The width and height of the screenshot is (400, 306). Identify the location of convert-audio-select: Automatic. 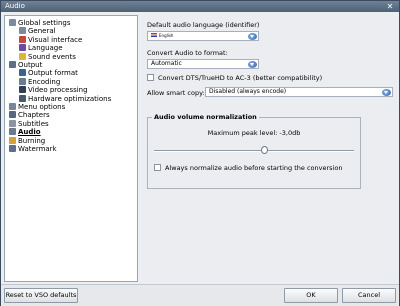
(203, 64).